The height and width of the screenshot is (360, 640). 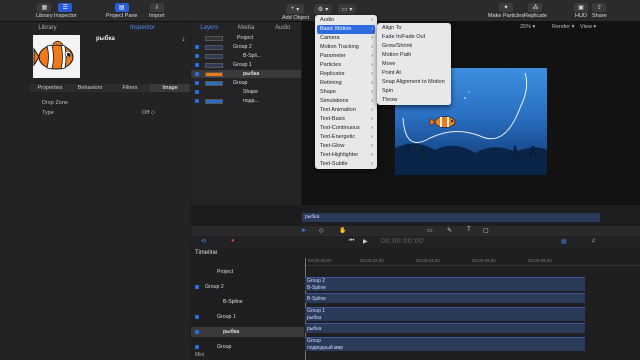 What do you see at coordinates (563, 27) in the screenshot?
I see `render-popup: Render ▾` at bounding box center [563, 27].